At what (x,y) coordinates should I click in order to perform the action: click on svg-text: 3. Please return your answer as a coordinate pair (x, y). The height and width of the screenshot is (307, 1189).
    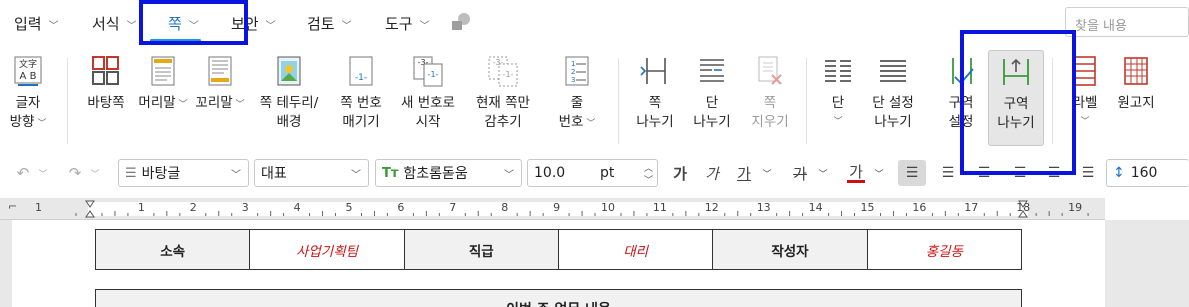
    Looking at the image, I should click on (573, 80).